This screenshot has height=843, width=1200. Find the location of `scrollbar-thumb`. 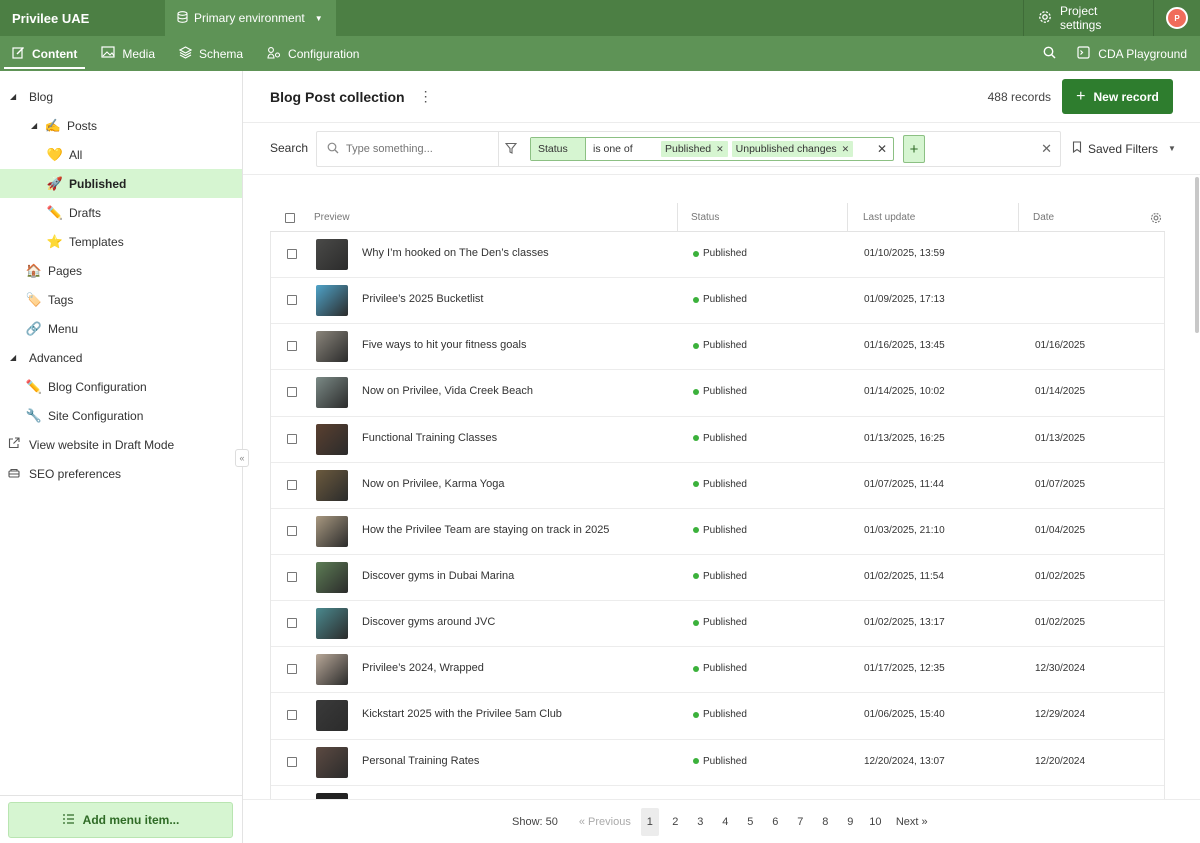

scrollbar-thumb is located at coordinates (1197, 255).